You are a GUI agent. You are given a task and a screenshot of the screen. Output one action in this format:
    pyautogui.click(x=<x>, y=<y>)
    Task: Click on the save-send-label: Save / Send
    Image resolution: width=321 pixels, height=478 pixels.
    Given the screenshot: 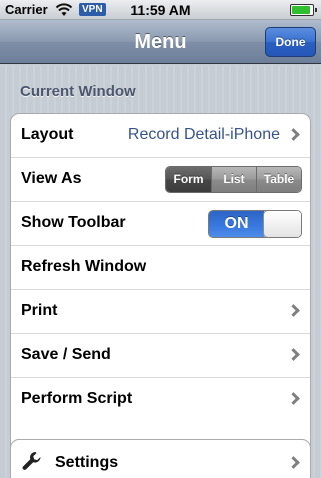 What is the action you would take?
    pyautogui.click(x=66, y=354)
    